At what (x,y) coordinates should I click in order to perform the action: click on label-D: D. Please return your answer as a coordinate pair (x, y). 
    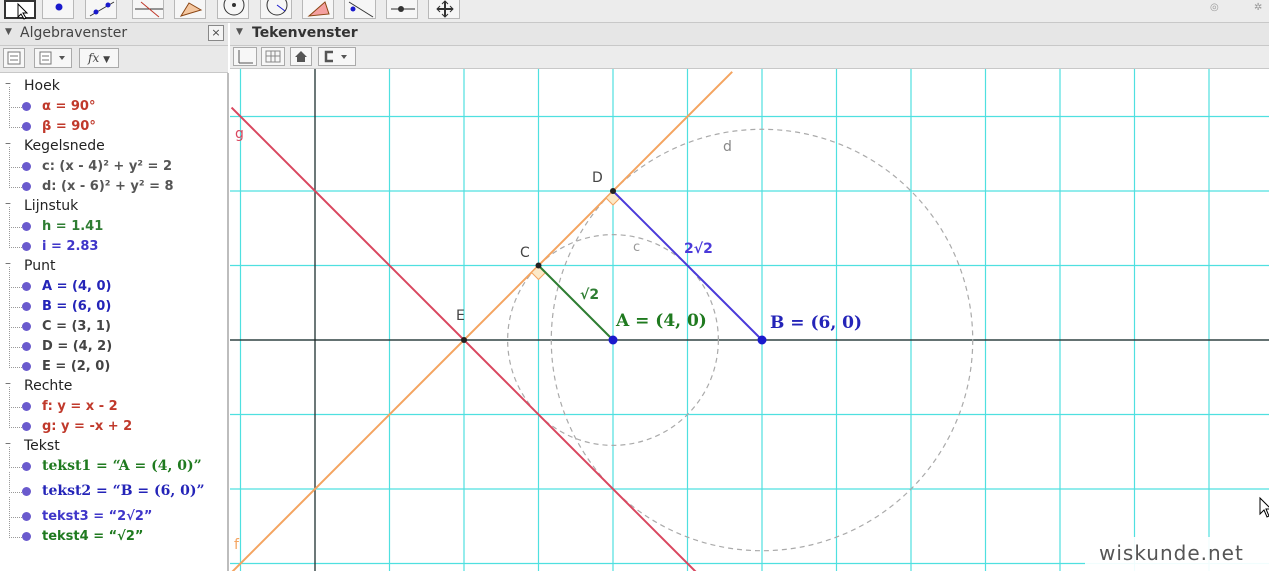
    Looking at the image, I should click on (597, 178).